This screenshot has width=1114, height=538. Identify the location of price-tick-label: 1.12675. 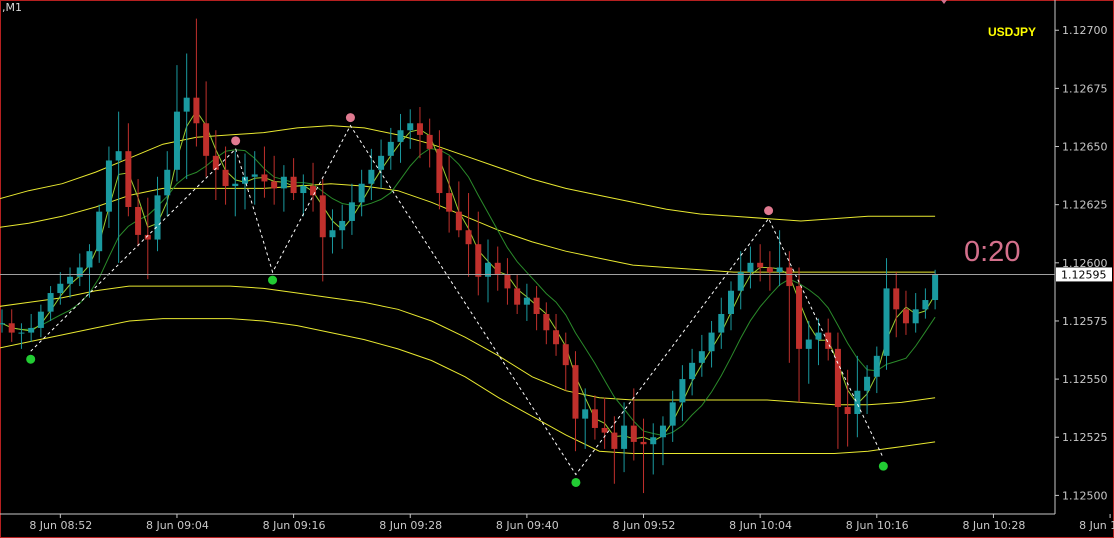
(1085, 88).